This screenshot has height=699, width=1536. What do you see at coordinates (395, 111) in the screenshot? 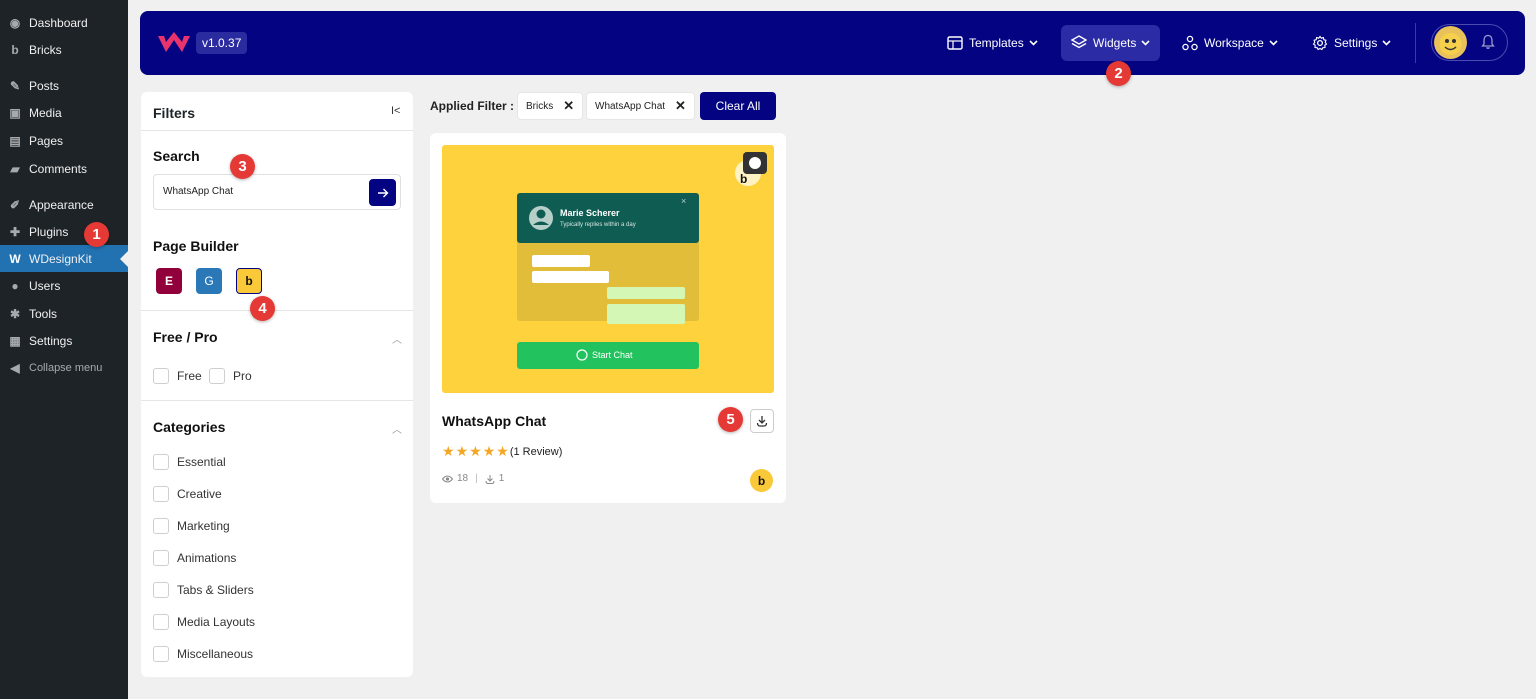
I see `collapse-filters-icon: I<` at bounding box center [395, 111].